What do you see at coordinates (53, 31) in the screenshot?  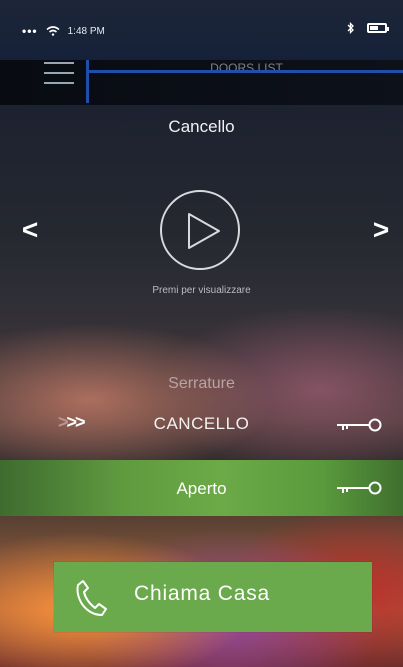 I see `wifi-icon` at bounding box center [53, 31].